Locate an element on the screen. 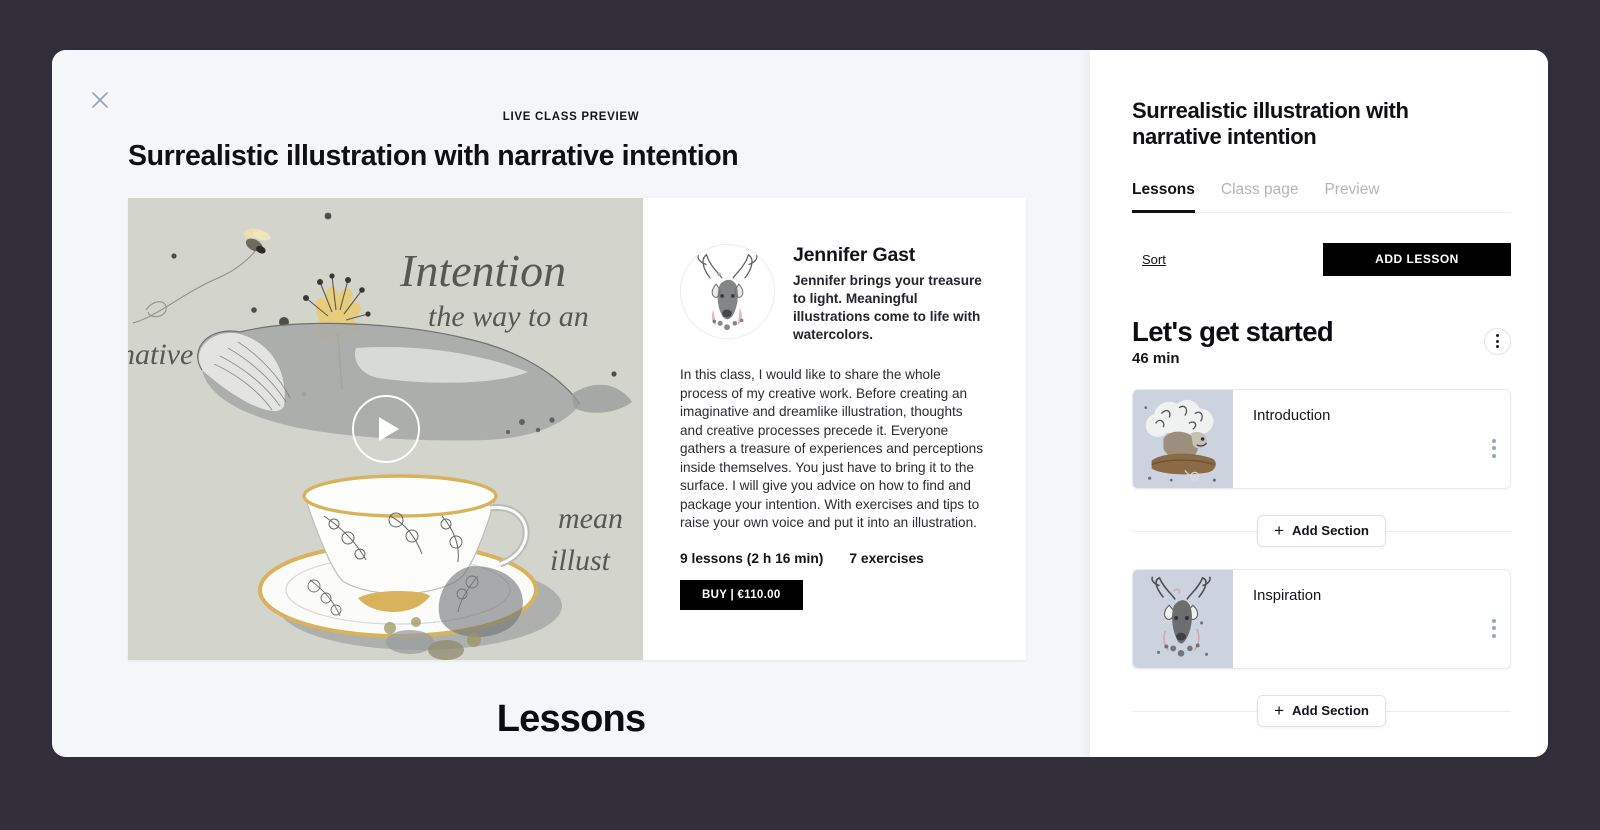 The image size is (1600, 830). buy-button: BUY | €110.00 is located at coordinates (741, 594).